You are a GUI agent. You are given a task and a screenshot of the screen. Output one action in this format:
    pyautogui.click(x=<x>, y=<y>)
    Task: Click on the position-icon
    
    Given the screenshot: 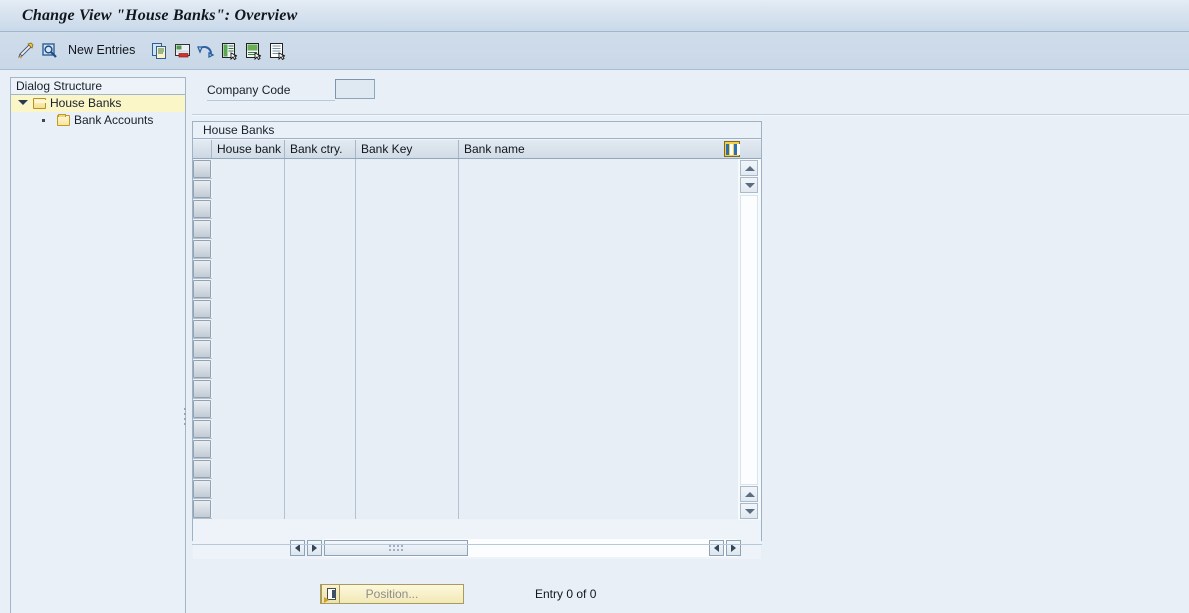 What is the action you would take?
    pyautogui.click(x=330, y=594)
    